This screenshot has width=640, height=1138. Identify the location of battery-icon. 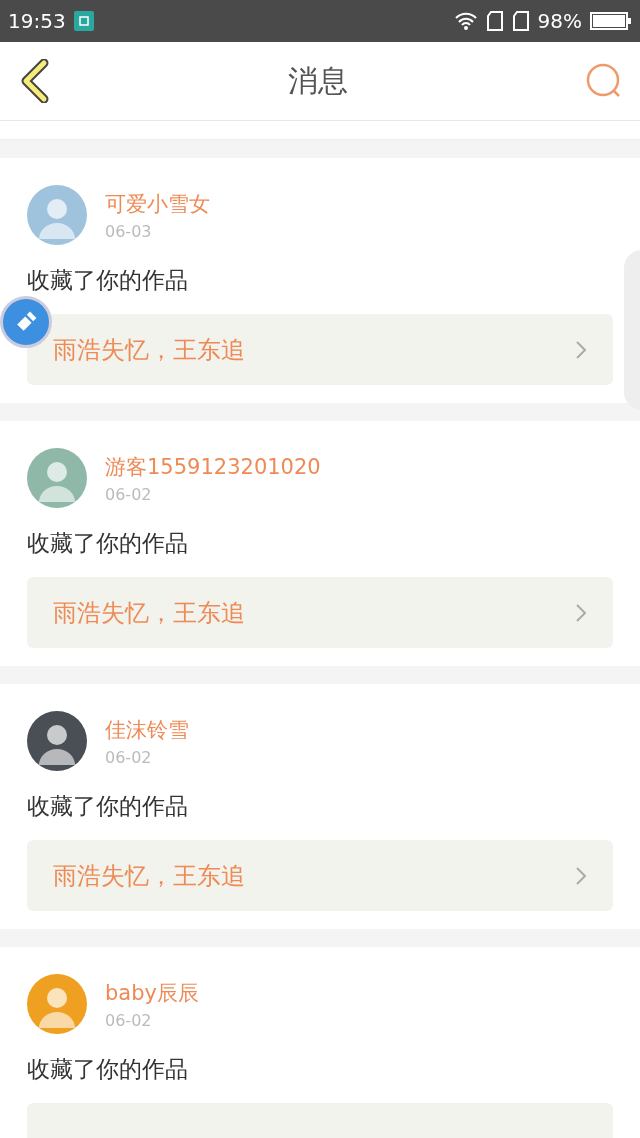
(611, 21).